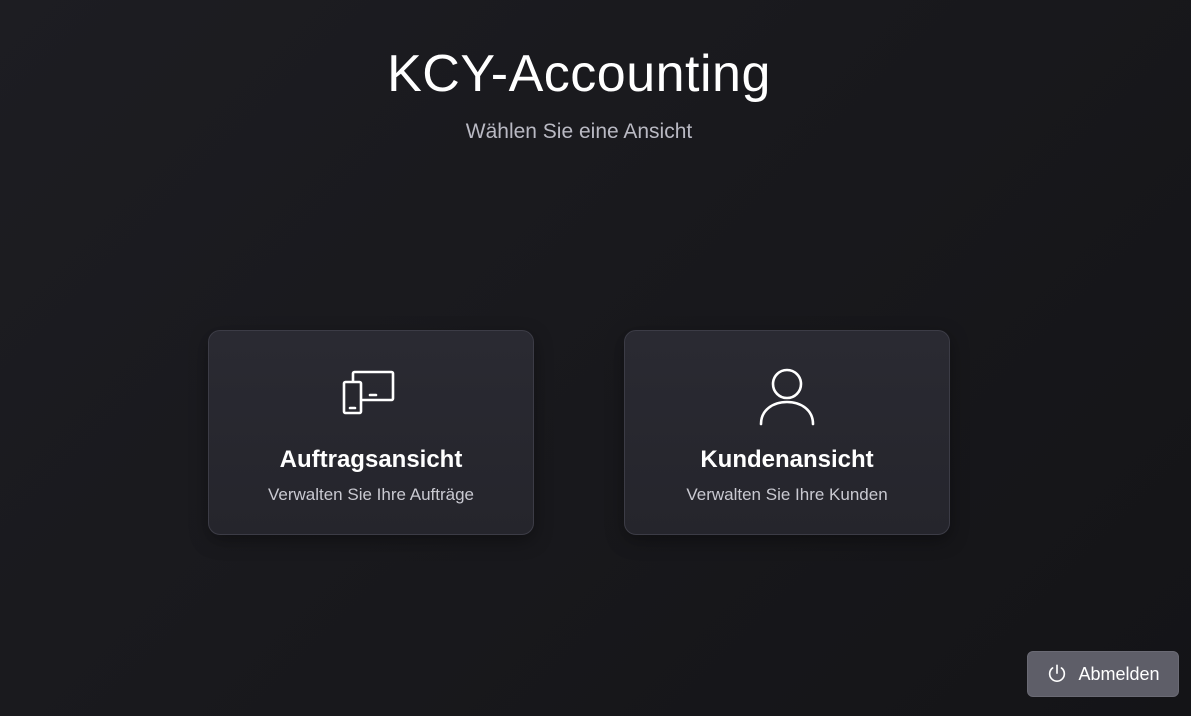 Image resolution: width=1191 pixels, height=716 pixels. What do you see at coordinates (787, 395) in the screenshot?
I see `person-icon` at bounding box center [787, 395].